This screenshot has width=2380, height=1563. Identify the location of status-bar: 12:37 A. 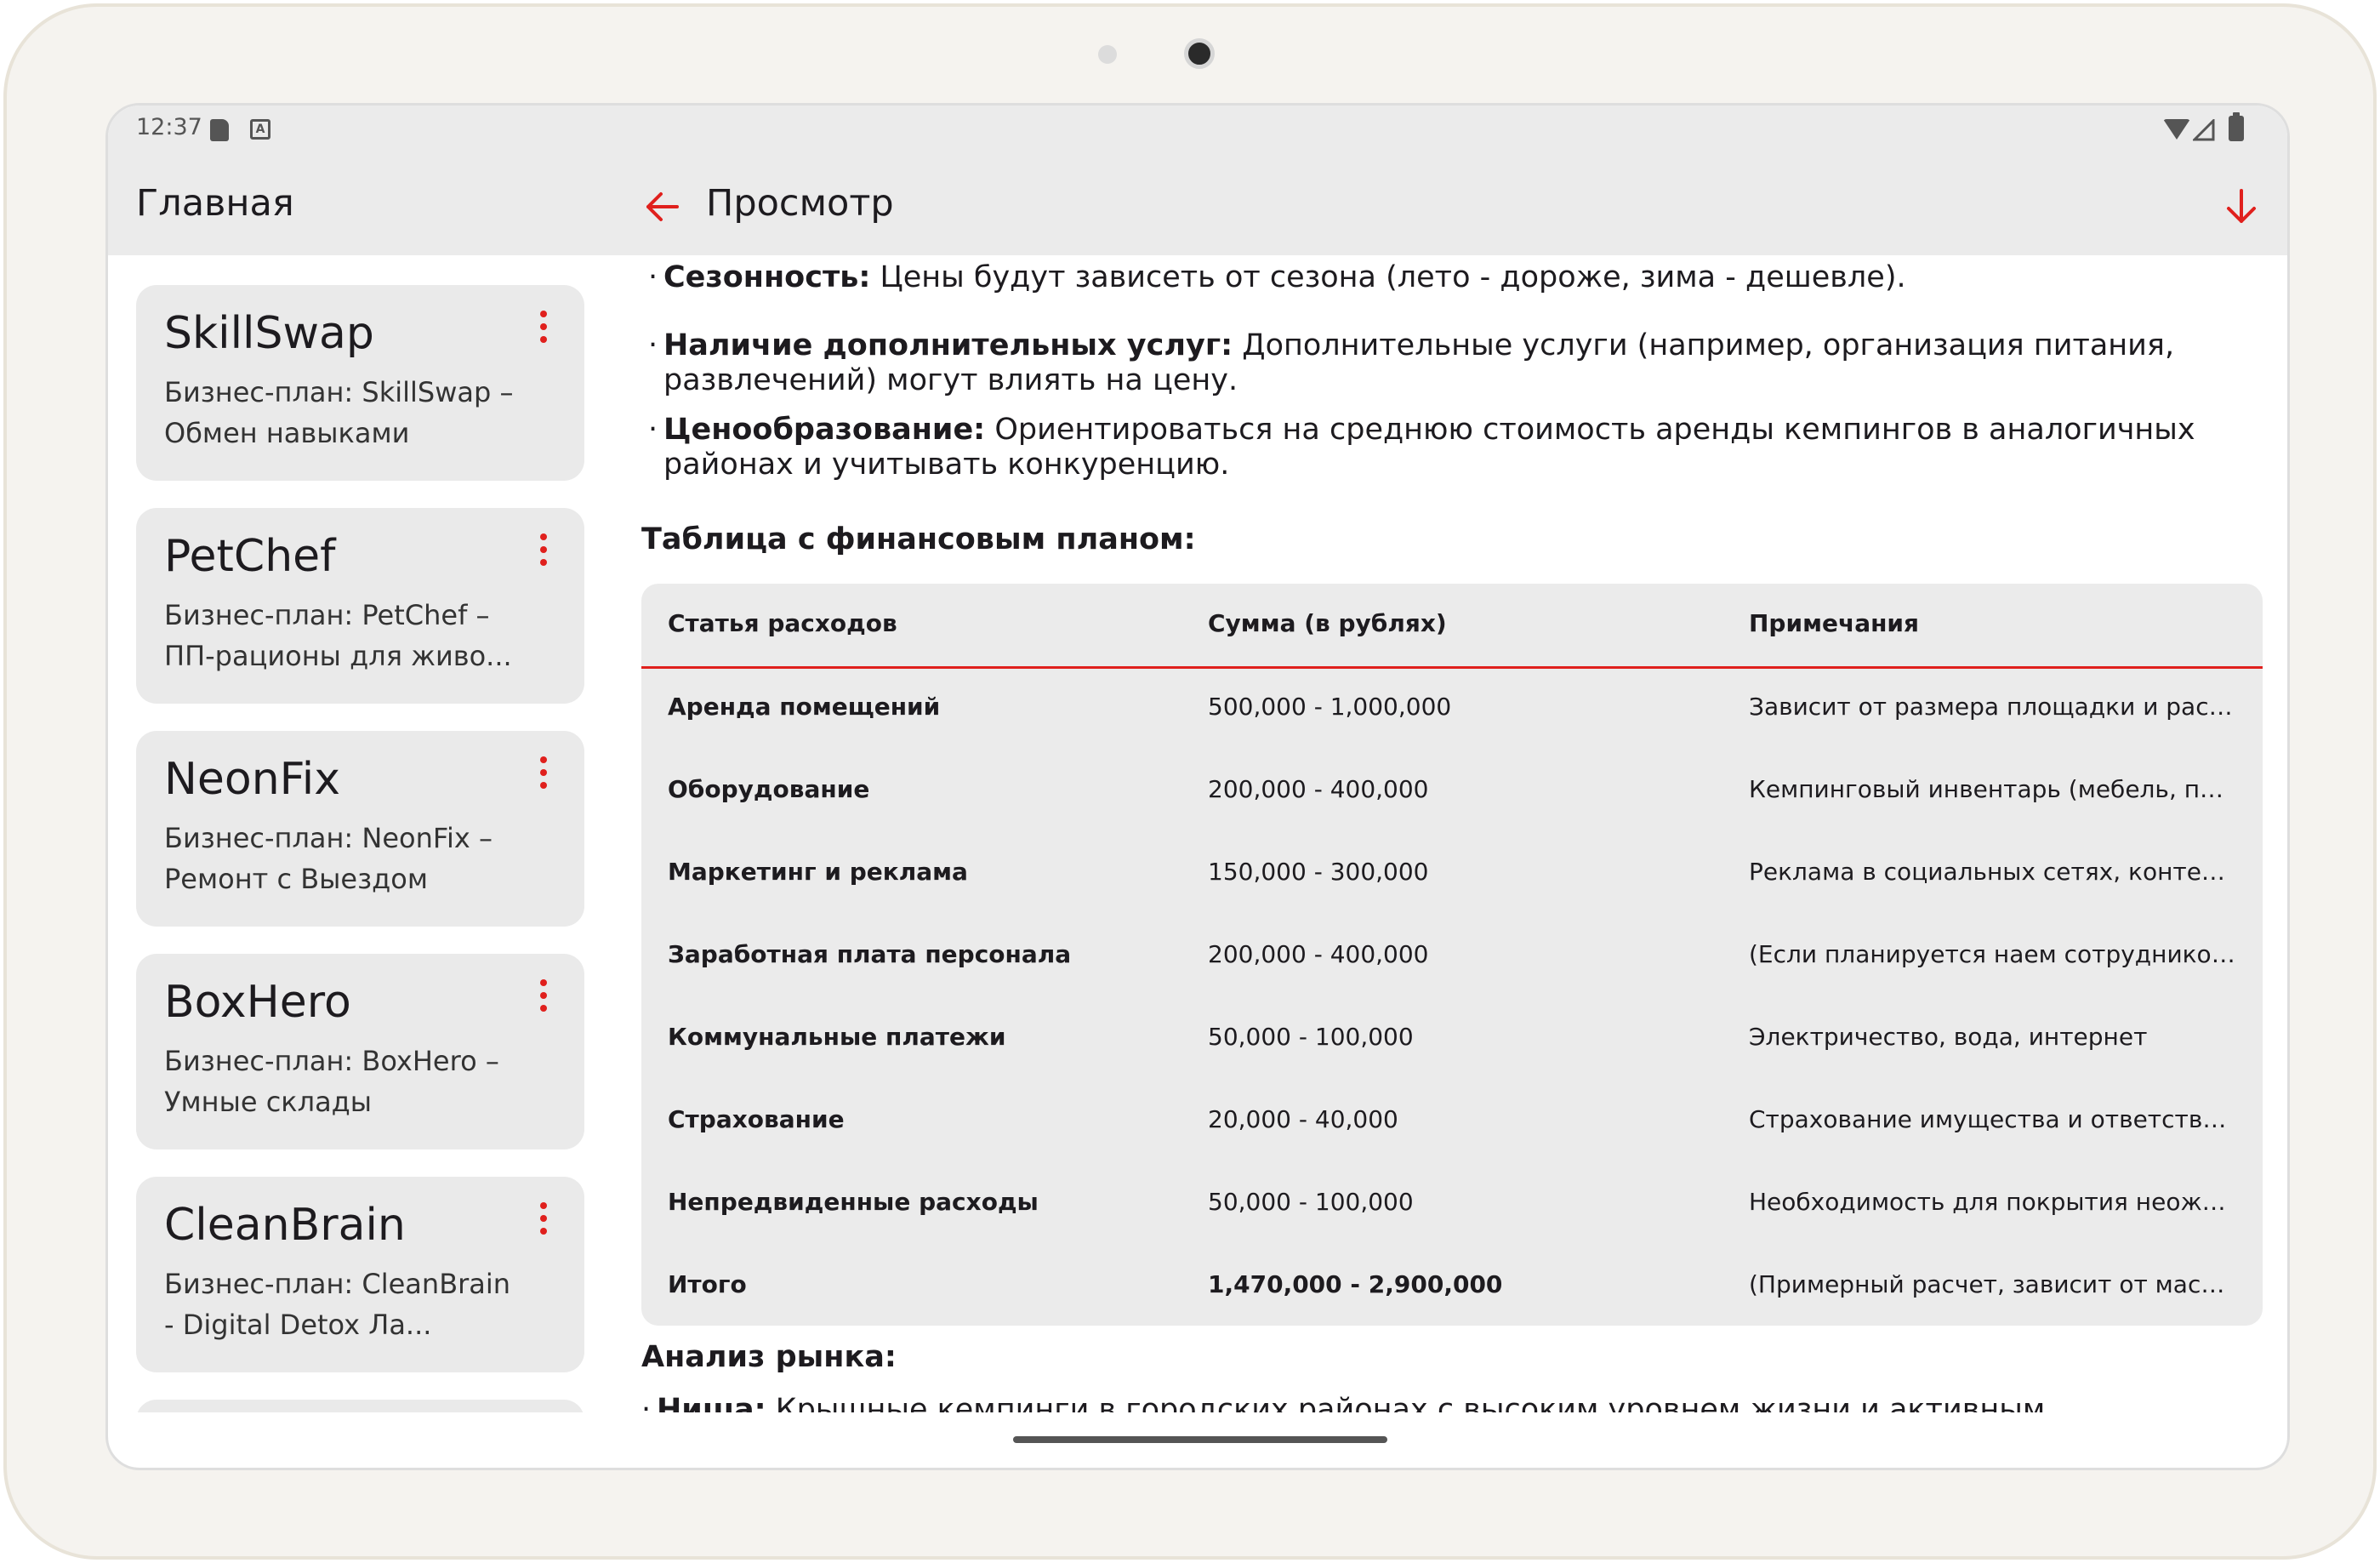
(1197, 132).